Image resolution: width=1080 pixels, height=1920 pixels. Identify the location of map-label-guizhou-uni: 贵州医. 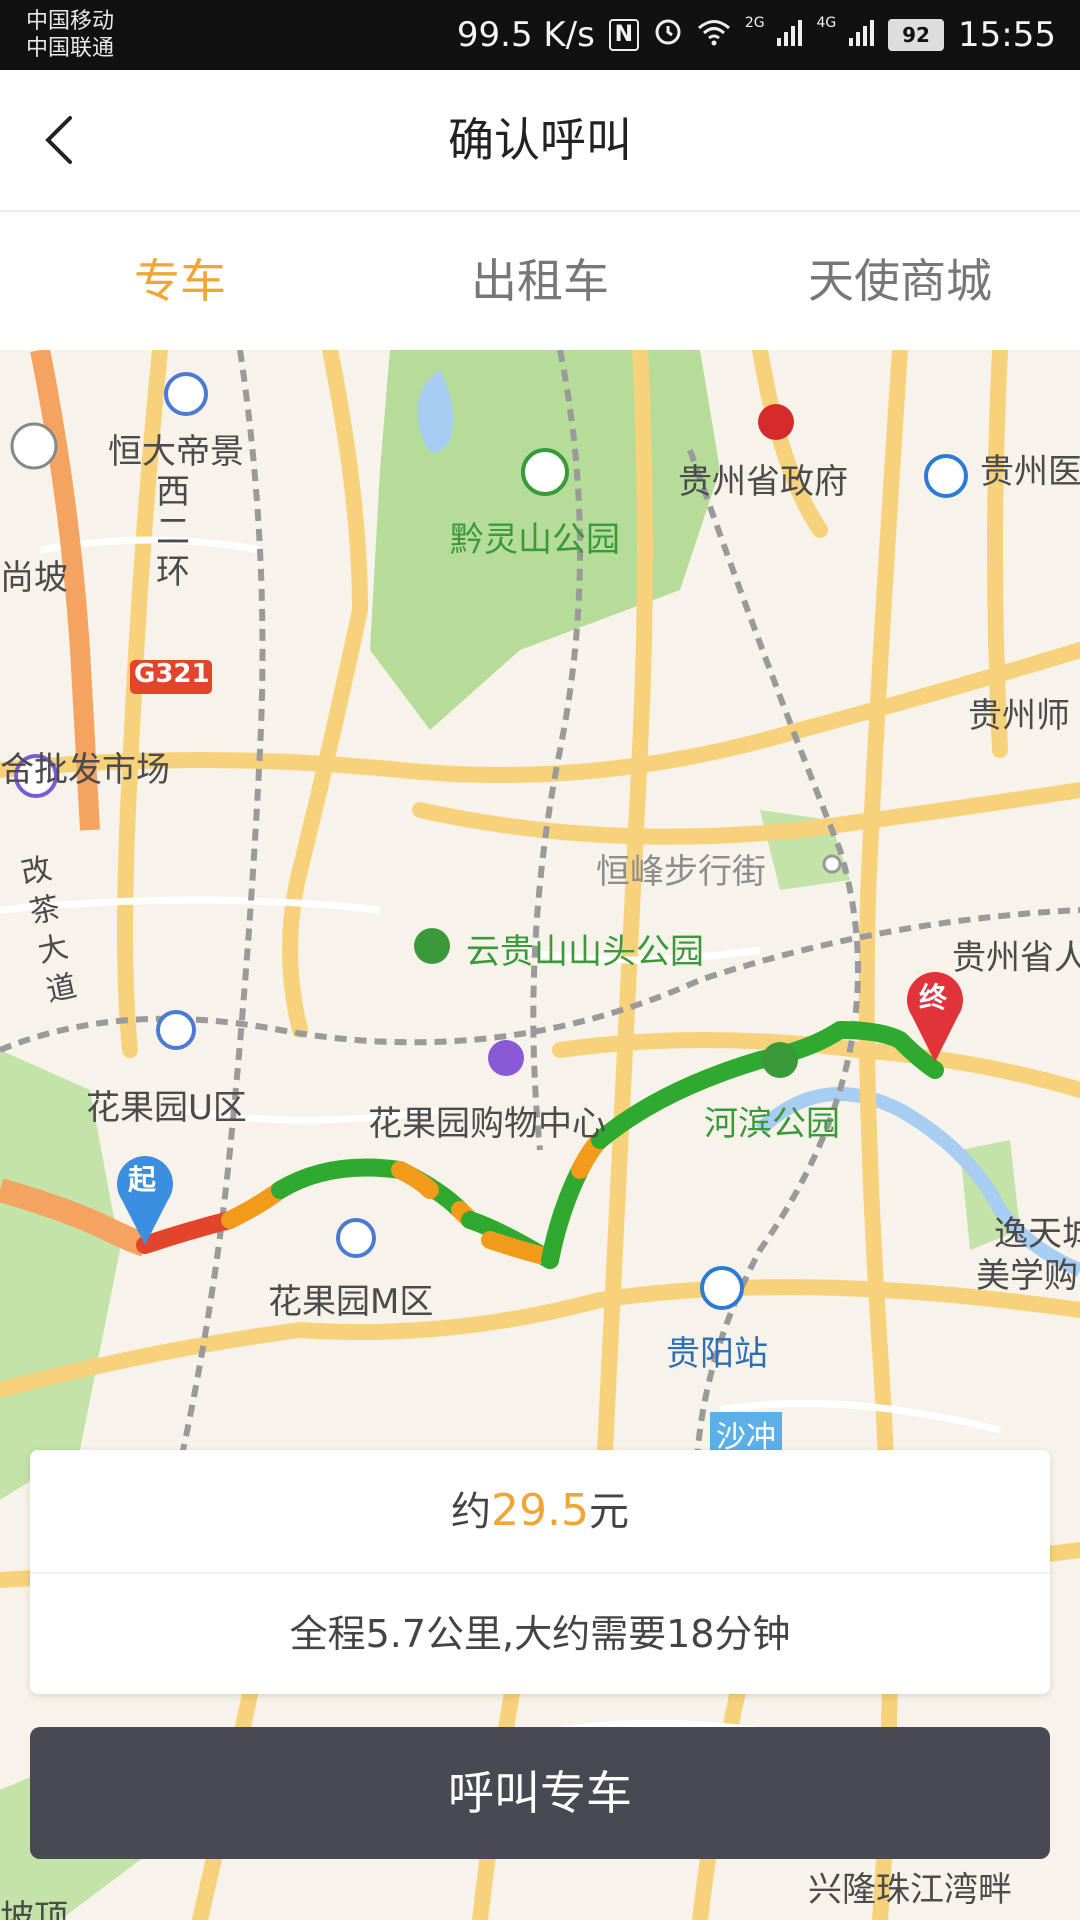
(1030, 472).